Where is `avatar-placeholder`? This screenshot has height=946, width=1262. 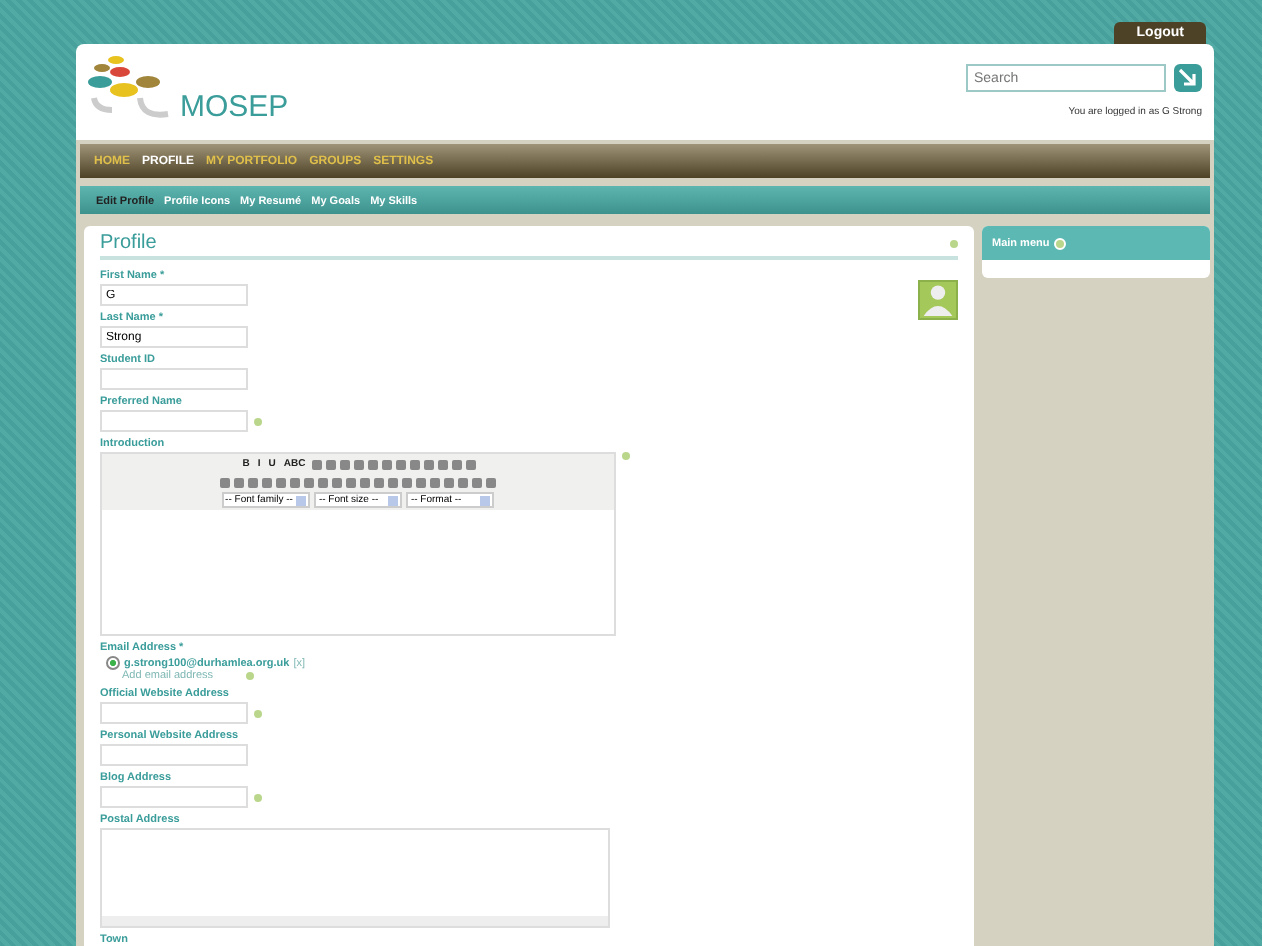
avatar-placeholder is located at coordinates (938, 300).